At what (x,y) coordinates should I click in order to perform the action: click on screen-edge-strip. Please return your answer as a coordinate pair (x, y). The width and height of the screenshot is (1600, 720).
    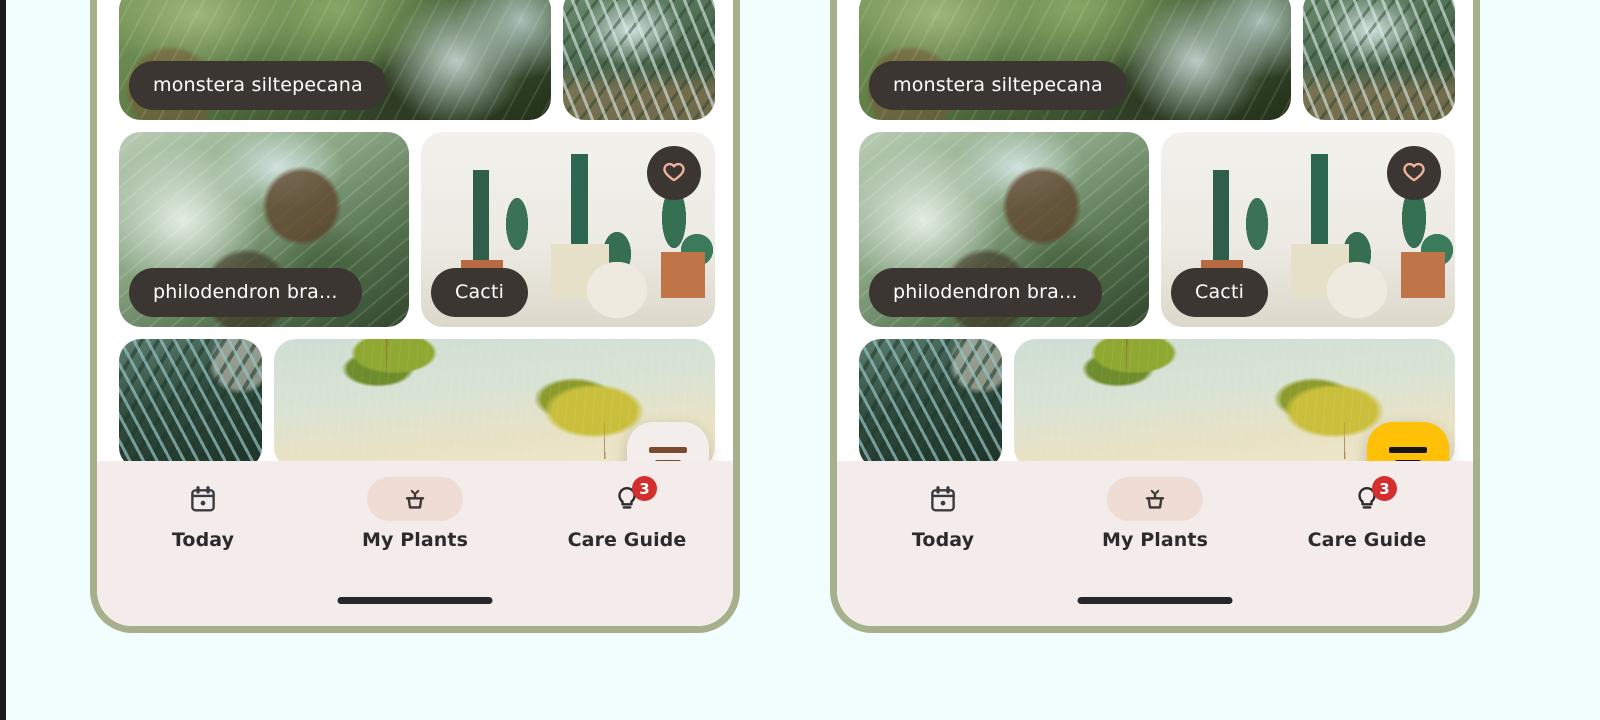
    Looking at the image, I should click on (3, 360).